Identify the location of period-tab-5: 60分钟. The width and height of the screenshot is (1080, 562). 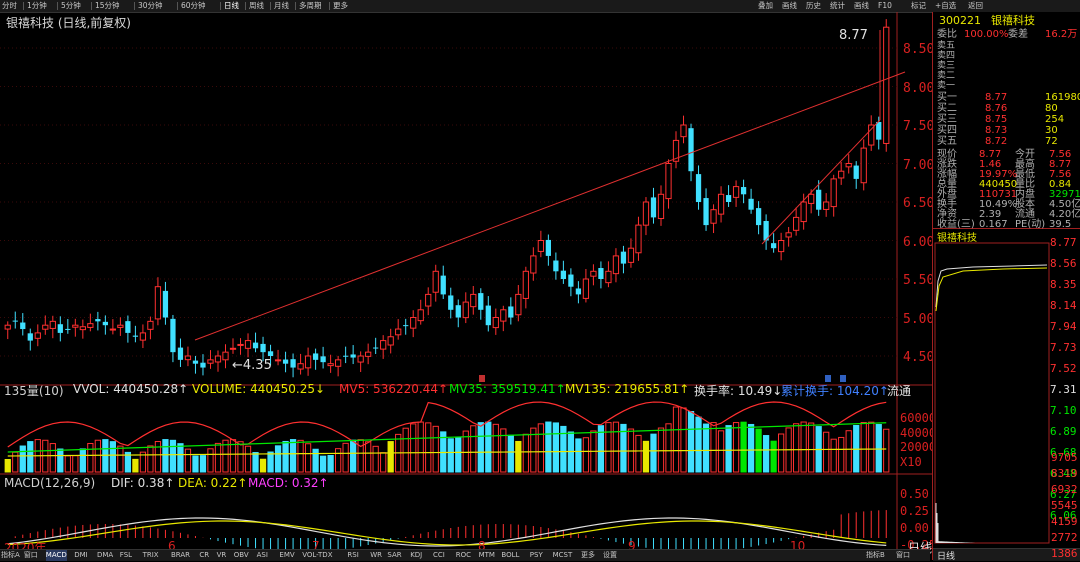
(193, 6).